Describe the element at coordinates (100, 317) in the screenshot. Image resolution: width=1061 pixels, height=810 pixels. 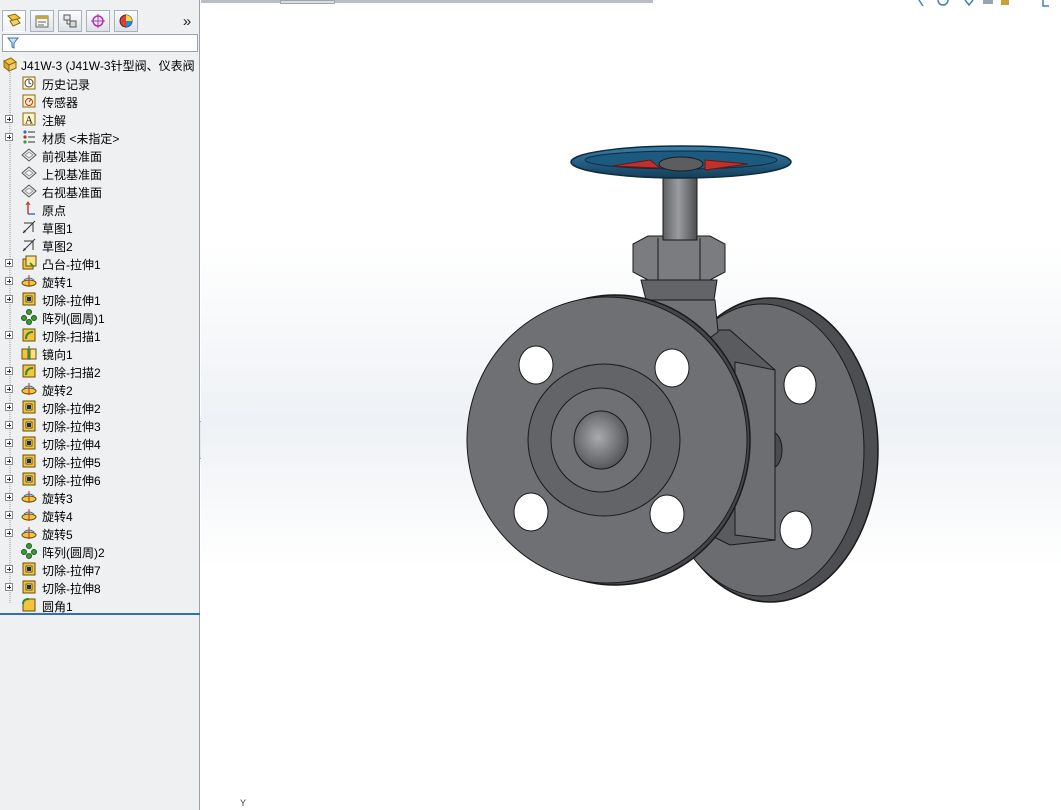
I see `tree-item: 阵列(圆周)1` at that location.